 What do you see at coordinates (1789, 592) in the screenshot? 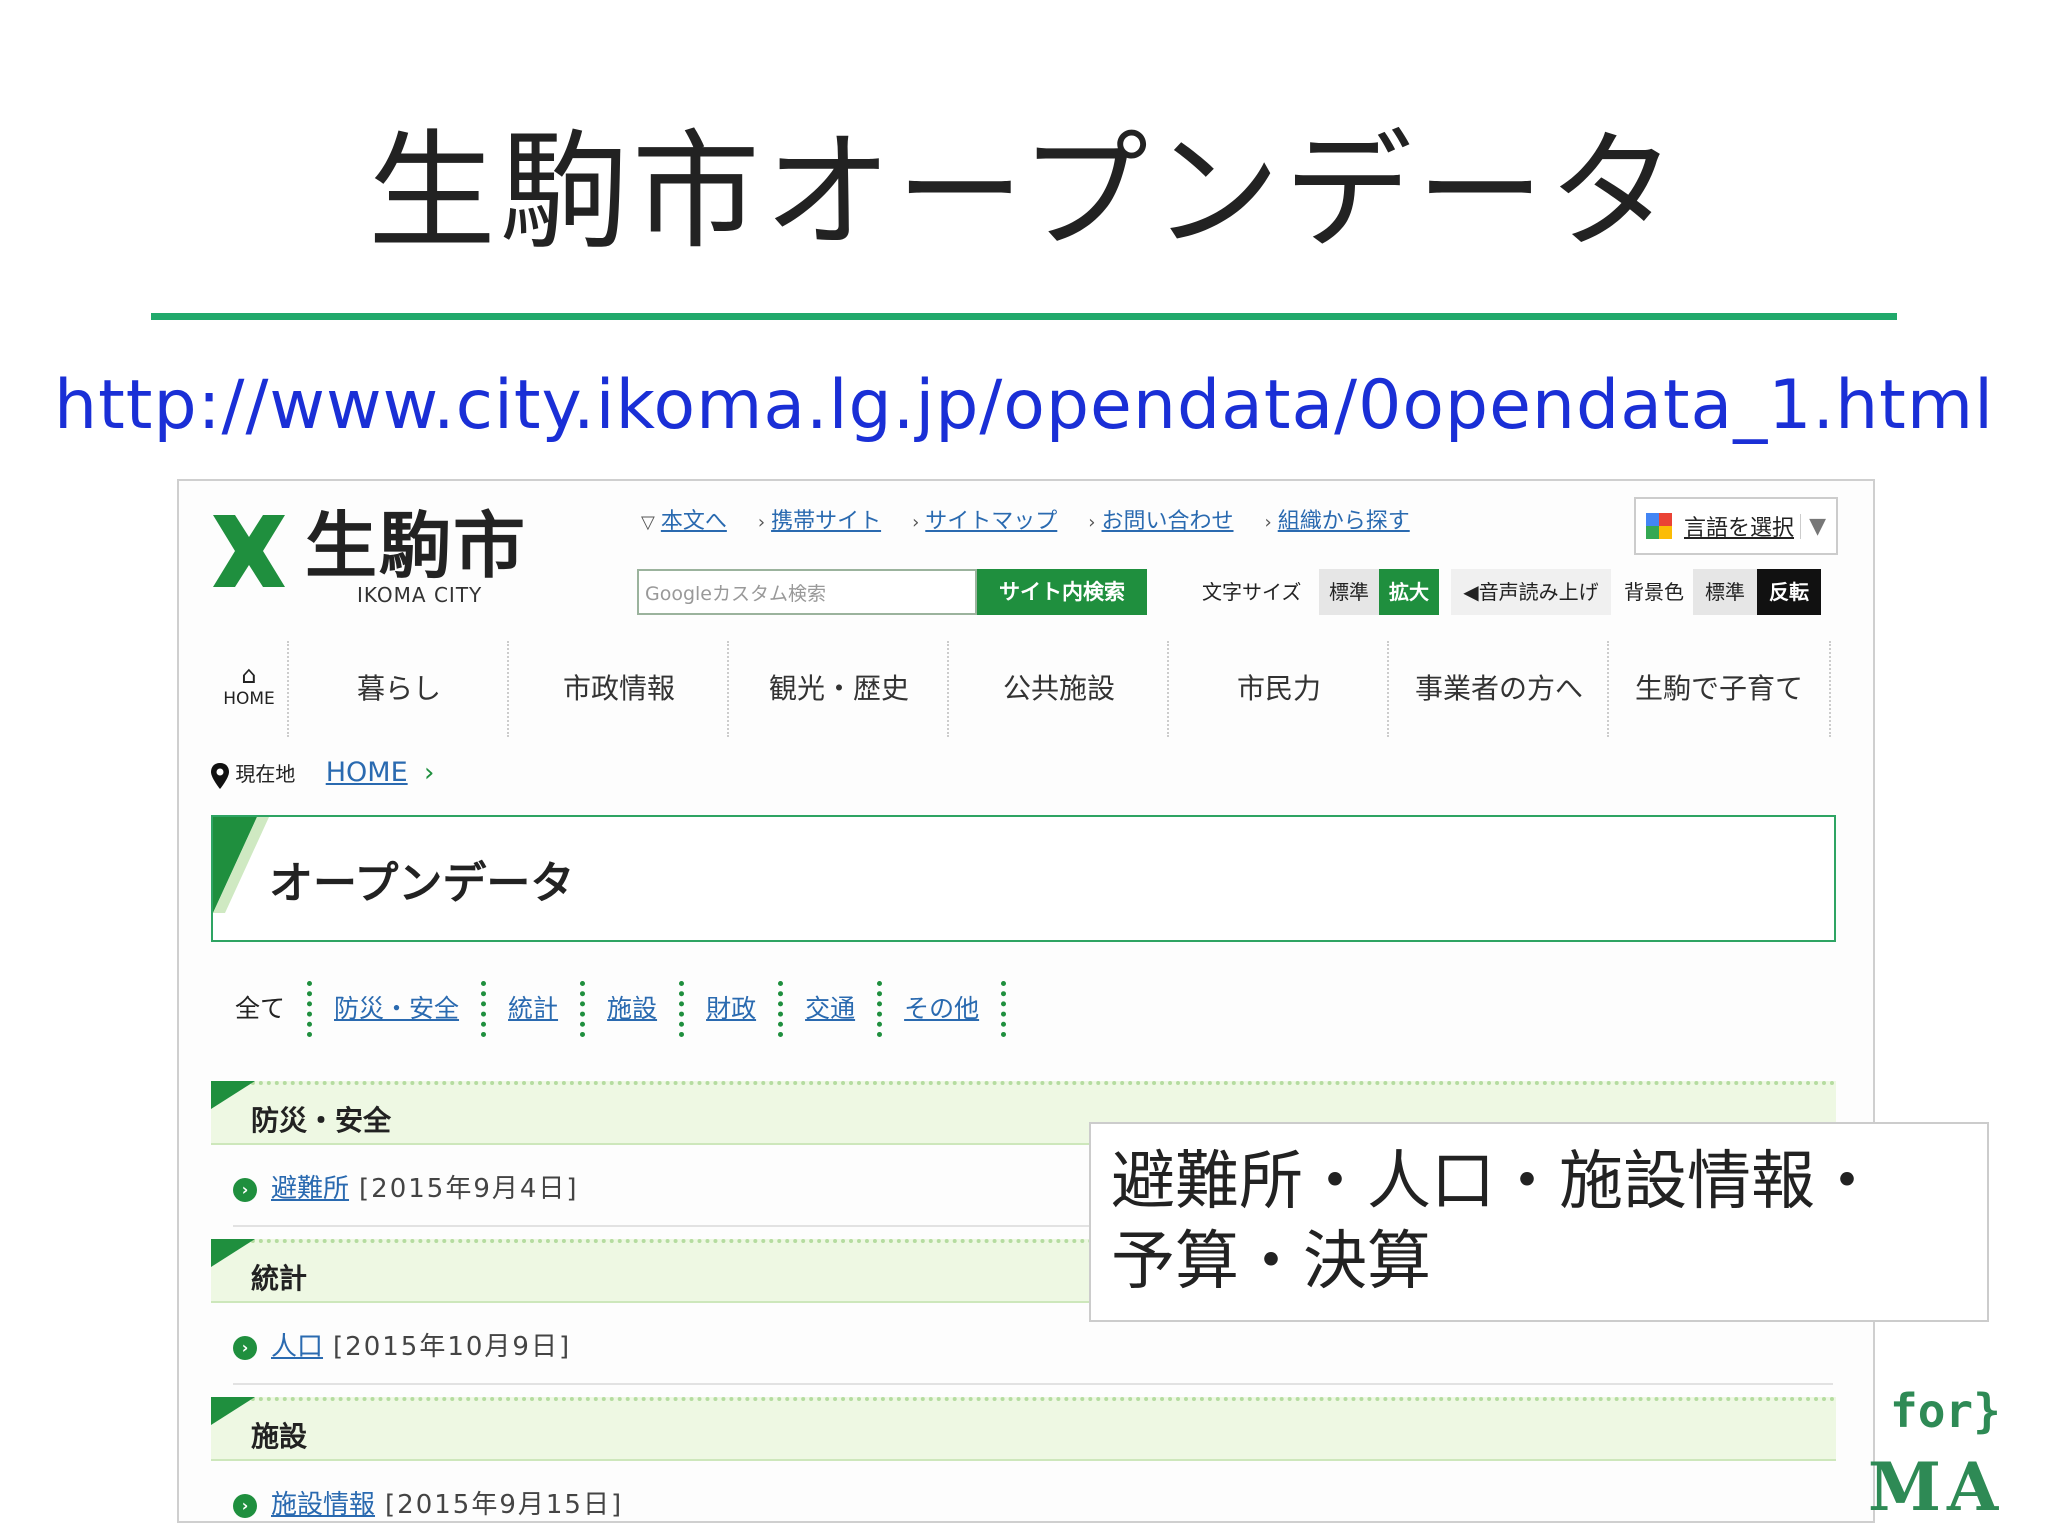
I see `bg-invert-button: 反転` at bounding box center [1789, 592].